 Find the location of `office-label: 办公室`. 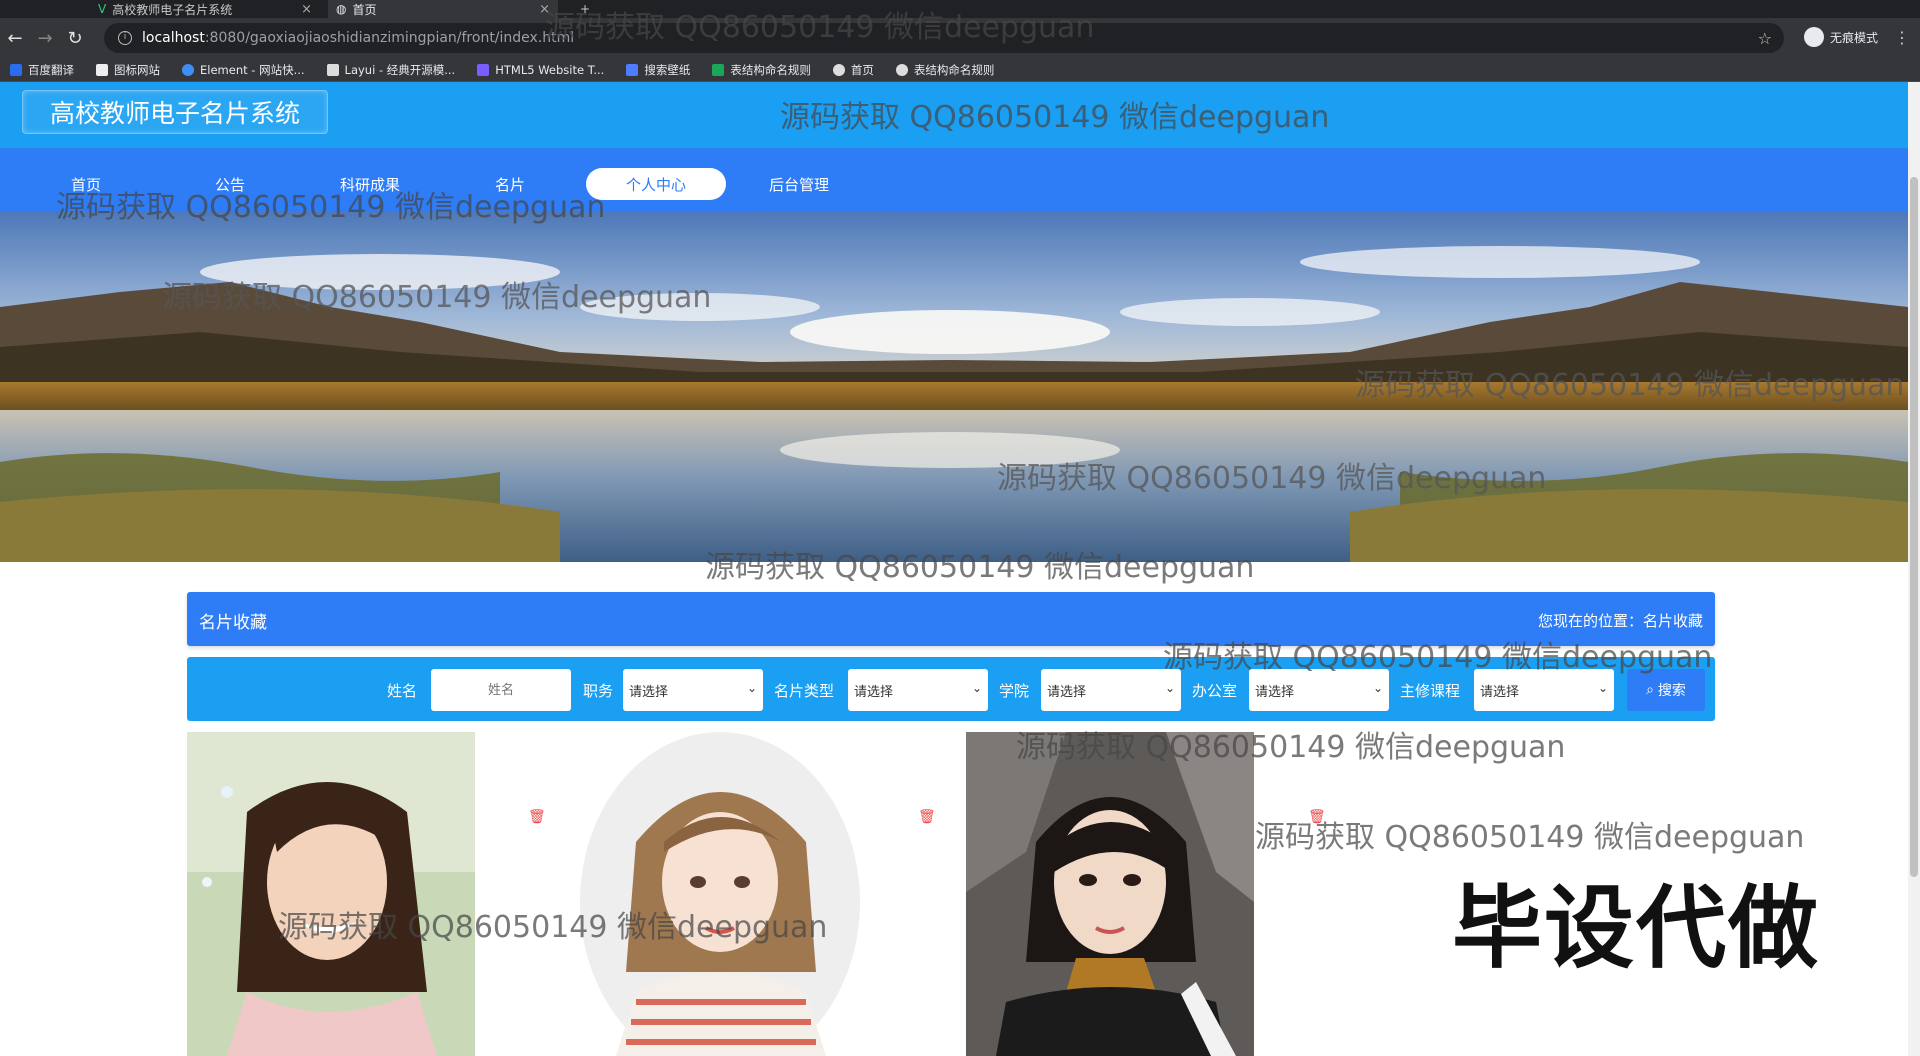

office-label: 办公室 is located at coordinates (1215, 691).